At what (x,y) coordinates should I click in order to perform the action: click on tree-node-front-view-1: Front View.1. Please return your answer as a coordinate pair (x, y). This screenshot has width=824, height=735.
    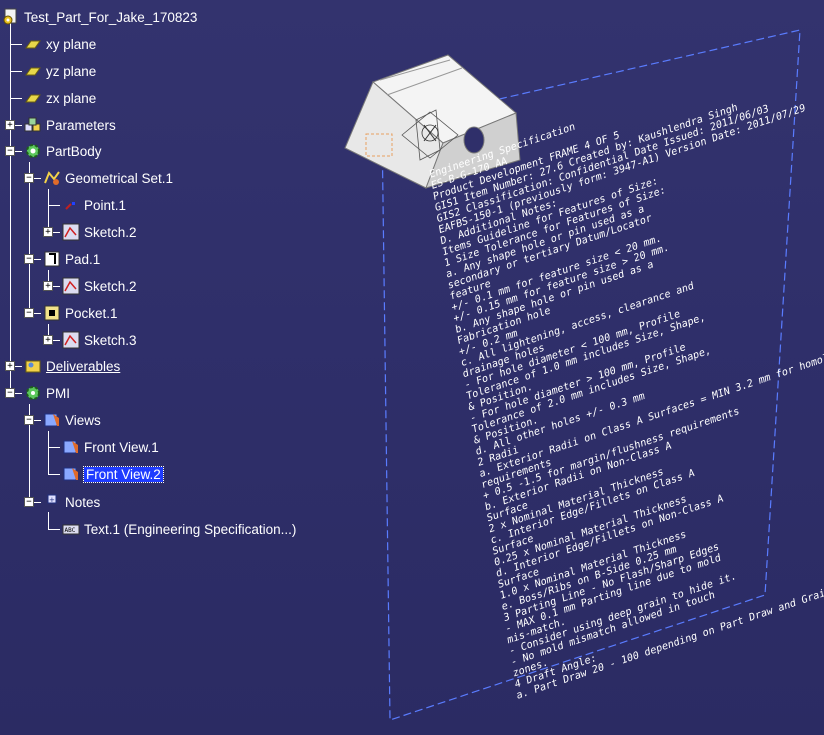
    Looking at the image, I should click on (110, 447).